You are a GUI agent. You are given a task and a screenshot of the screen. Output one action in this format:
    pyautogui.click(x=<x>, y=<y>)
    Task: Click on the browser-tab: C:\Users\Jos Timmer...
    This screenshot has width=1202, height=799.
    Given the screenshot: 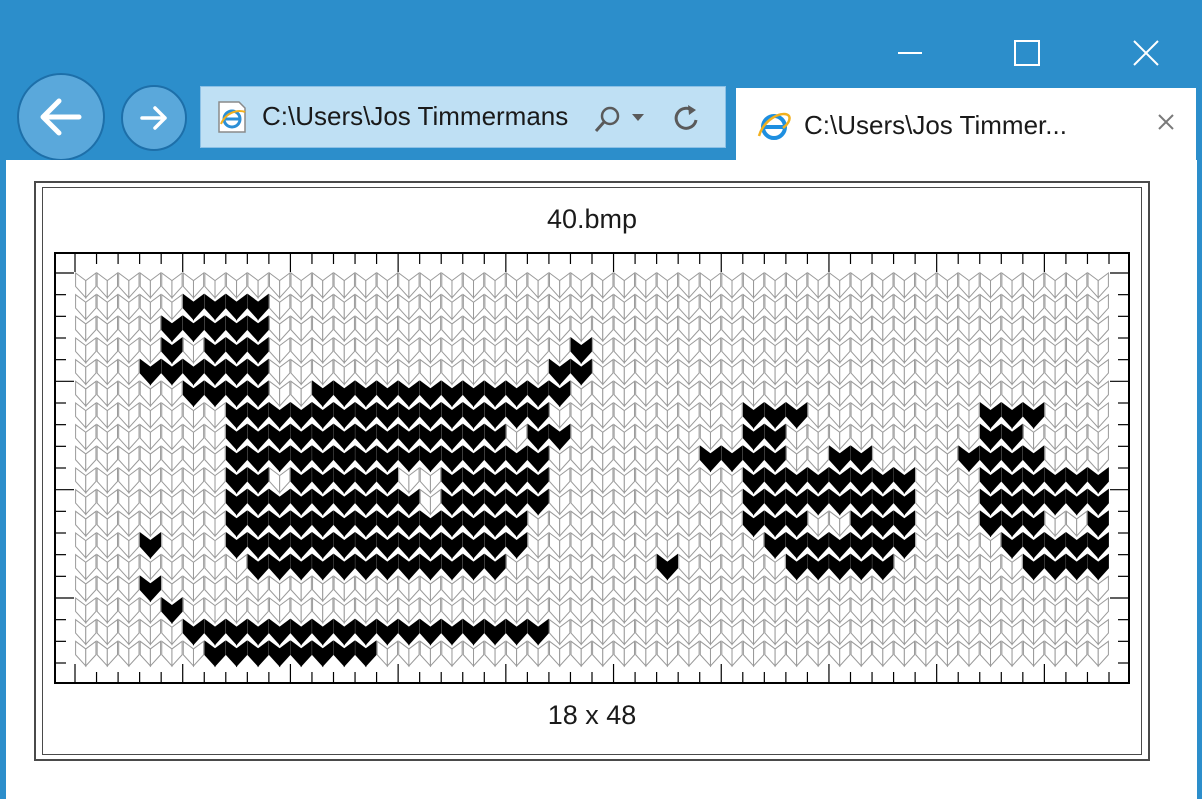 What is the action you would take?
    pyautogui.click(x=966, y=124)
    